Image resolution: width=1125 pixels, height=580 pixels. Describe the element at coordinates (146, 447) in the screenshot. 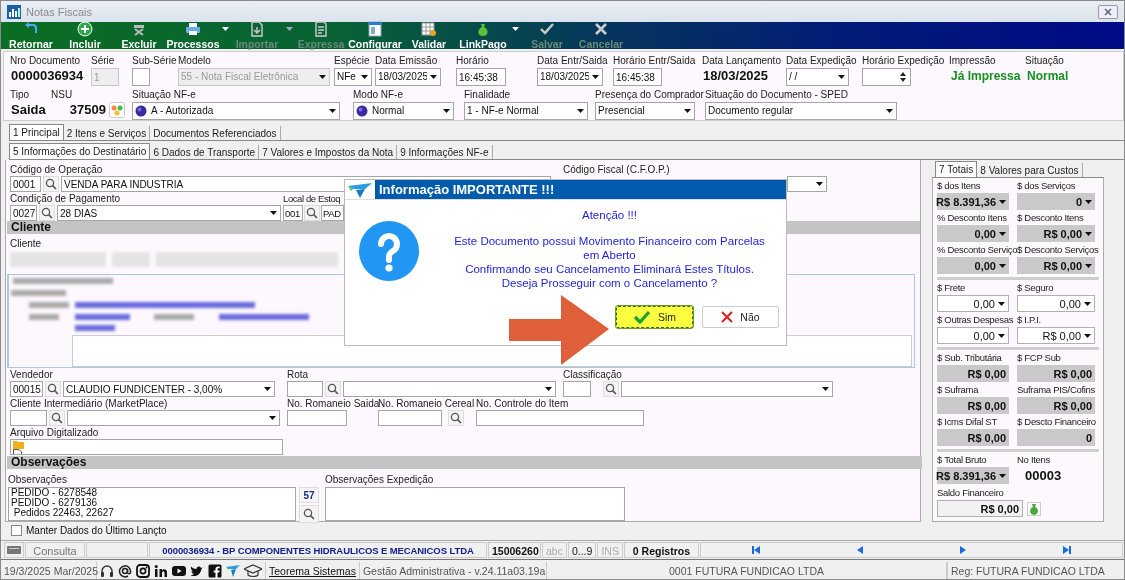

I see `file-field` at that location.